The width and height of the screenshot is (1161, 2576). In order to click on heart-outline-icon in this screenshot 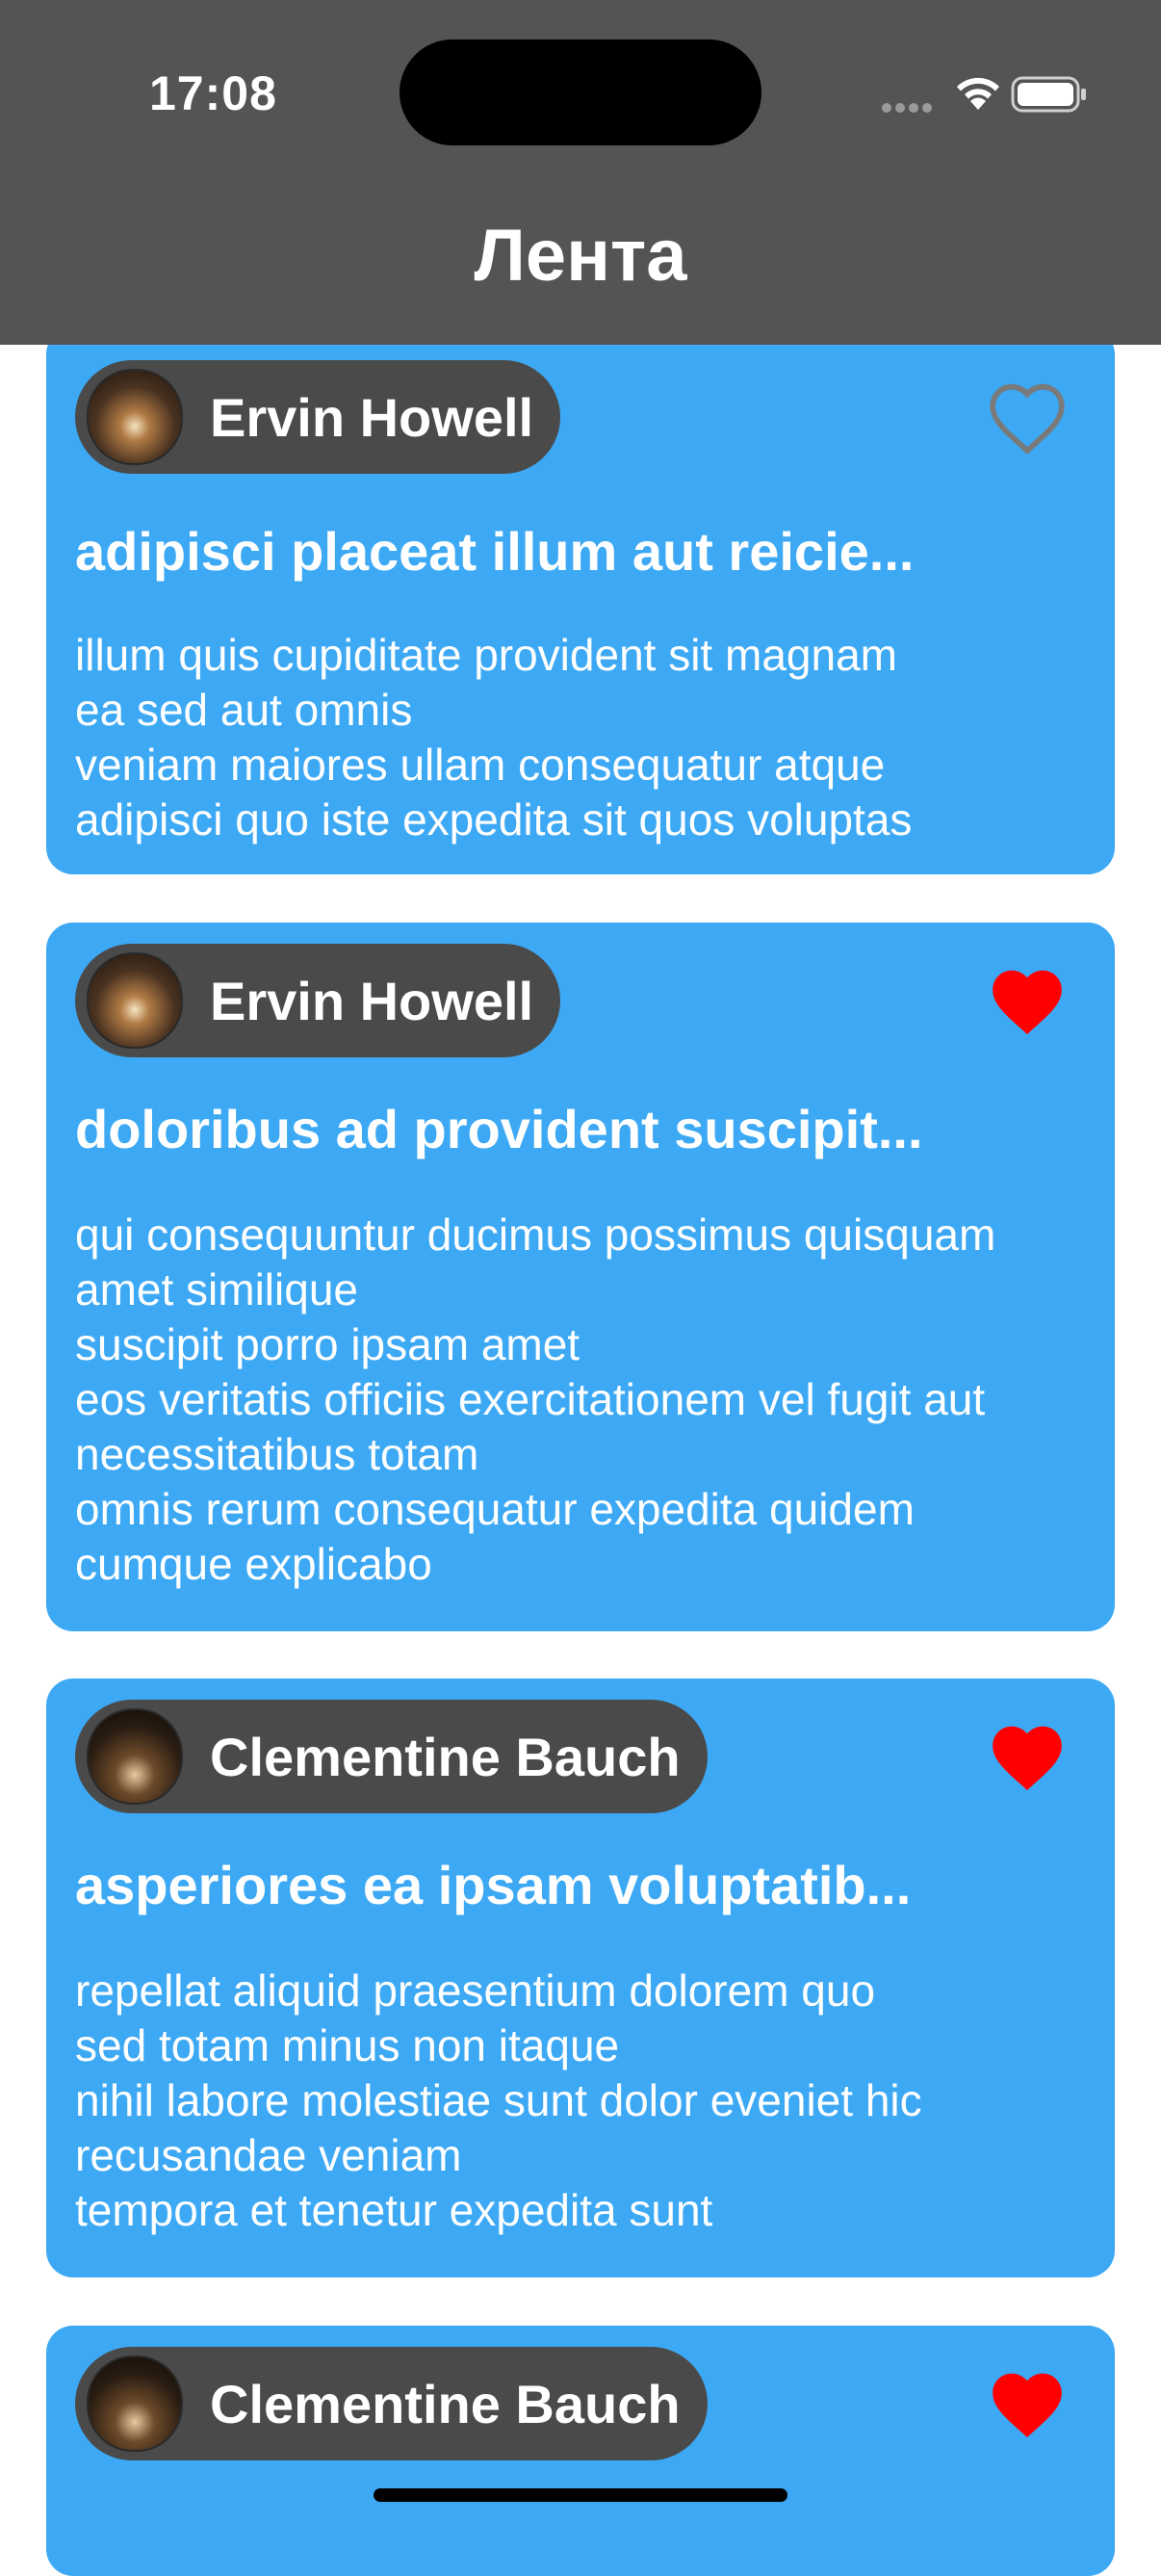, I will do `click(1028, 417)`.